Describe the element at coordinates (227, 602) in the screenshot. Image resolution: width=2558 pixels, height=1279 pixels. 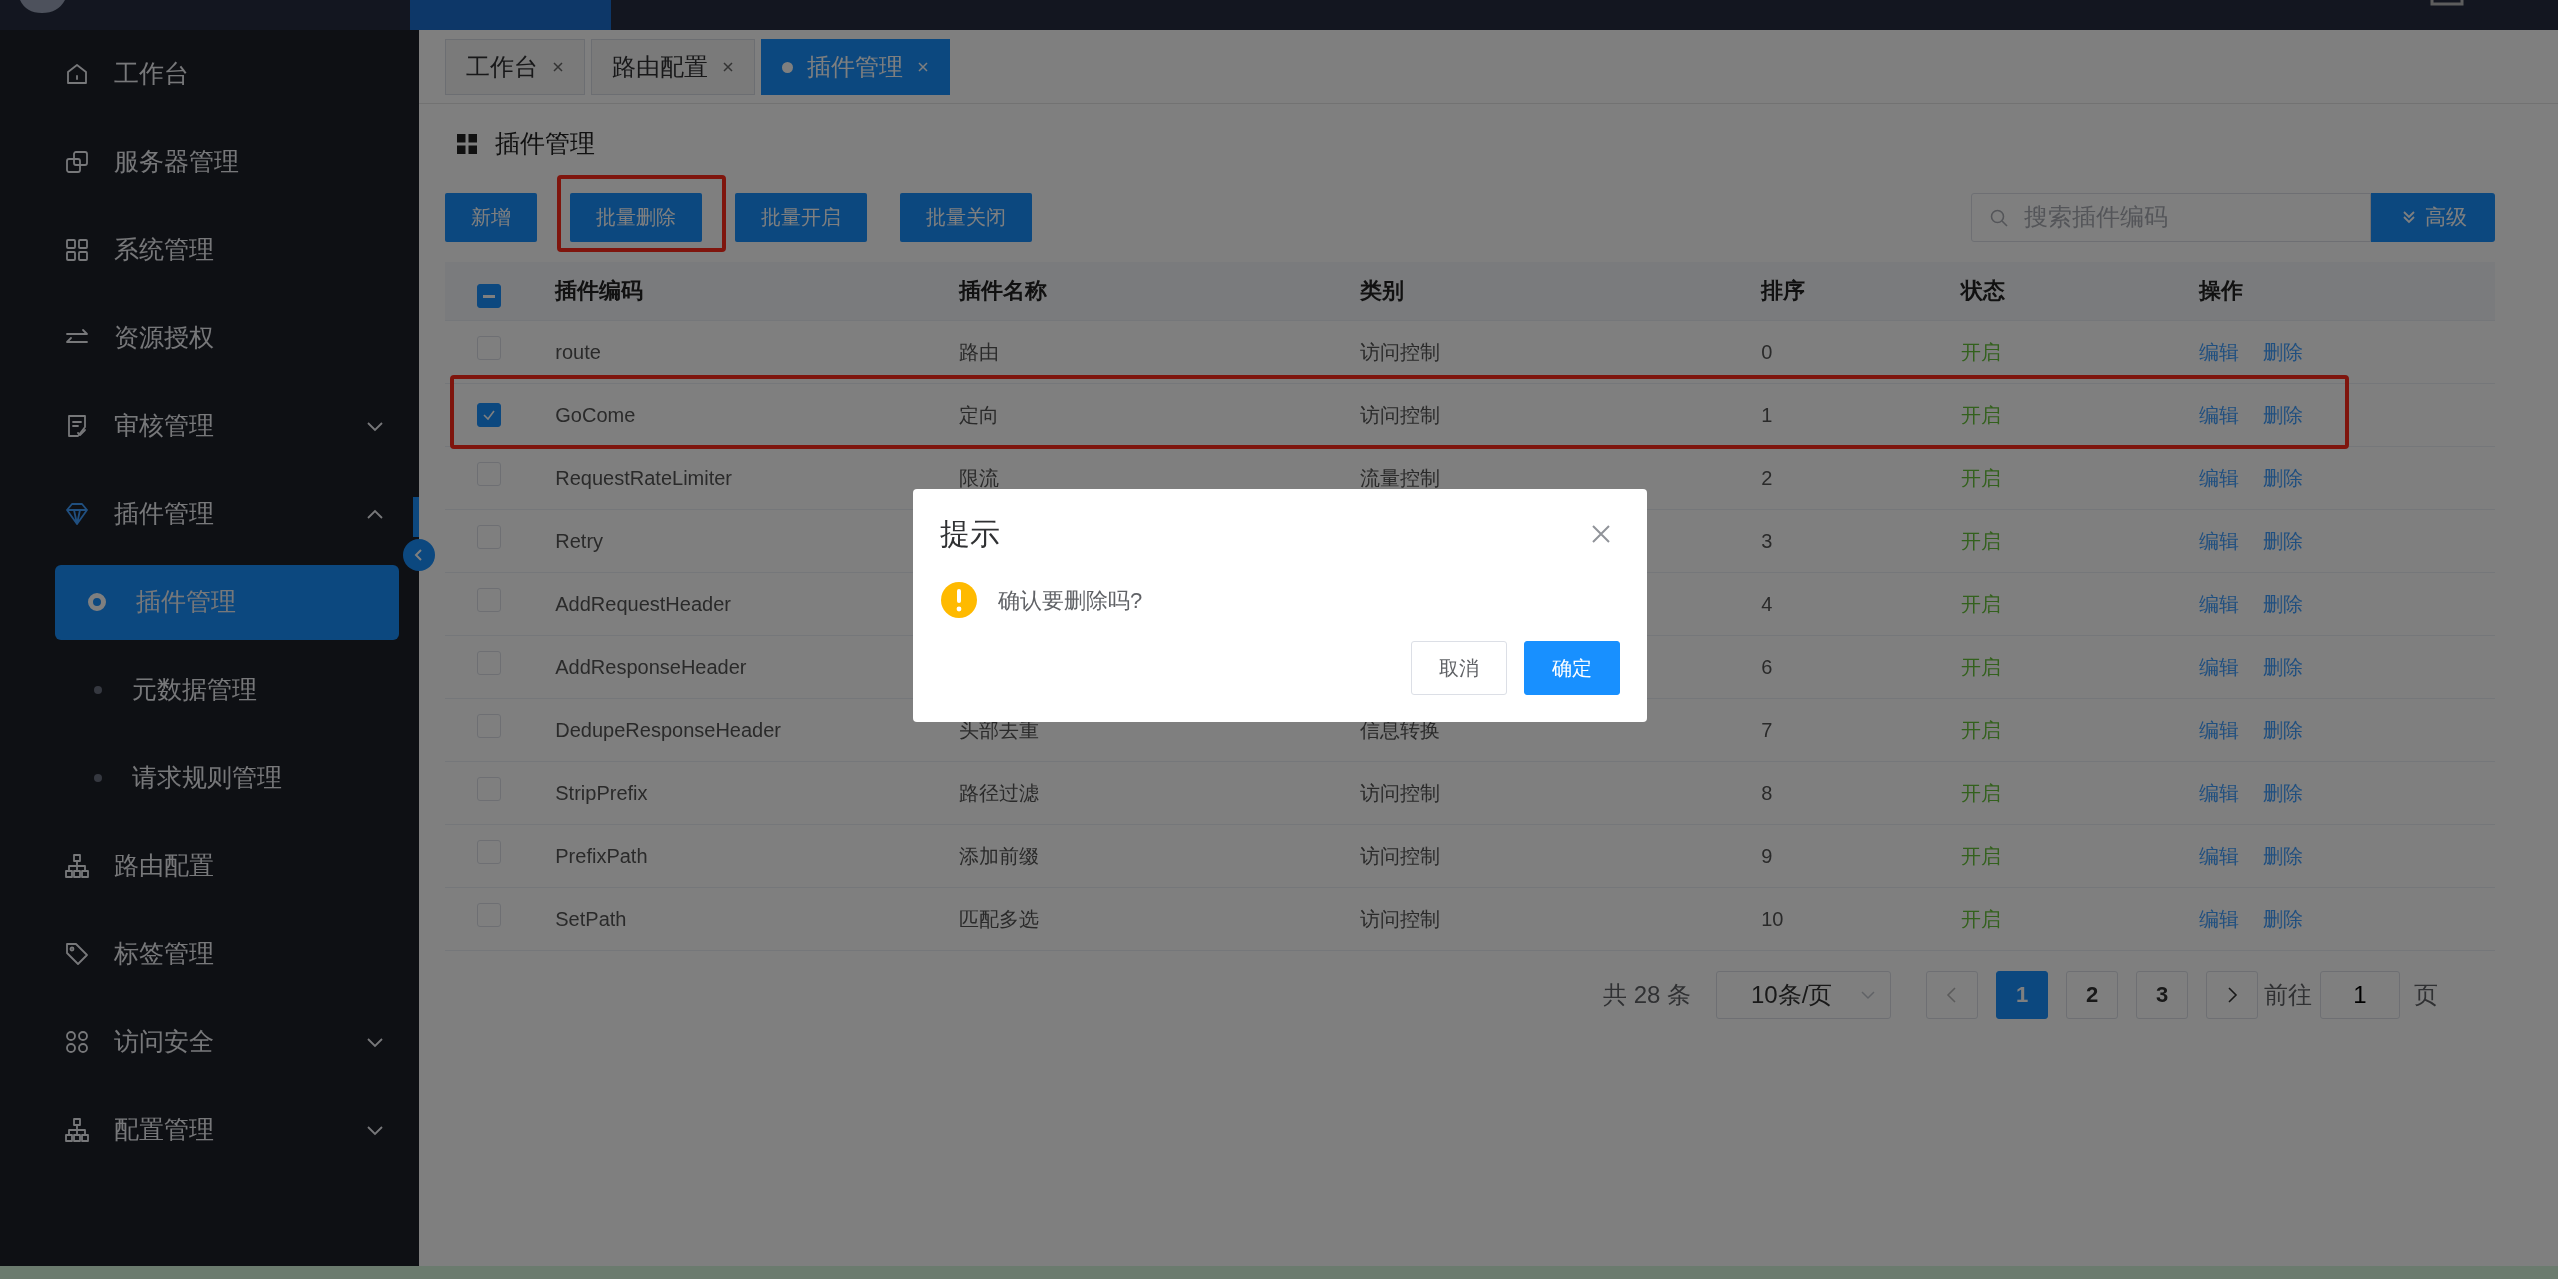
I see `submenu-item: 插件管理` at that location.